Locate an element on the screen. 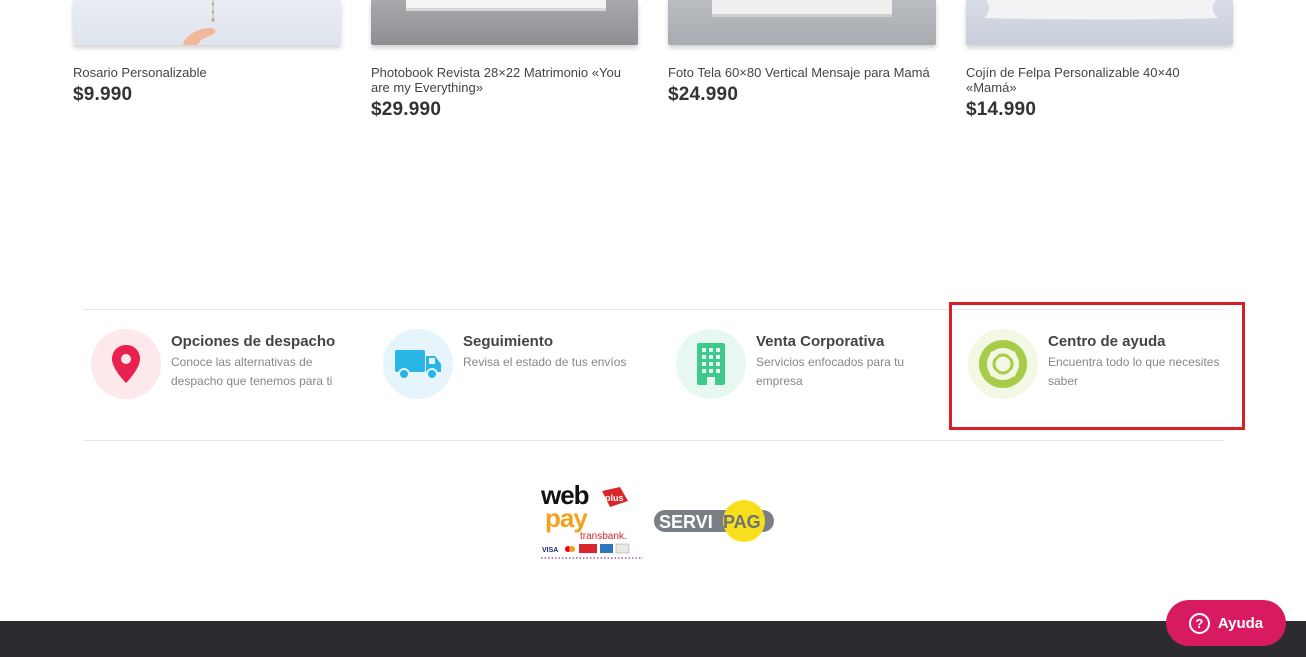 The width and height of the screenshot is (1306, 657). svg-text: PAG is located at coordinates (742, 522).